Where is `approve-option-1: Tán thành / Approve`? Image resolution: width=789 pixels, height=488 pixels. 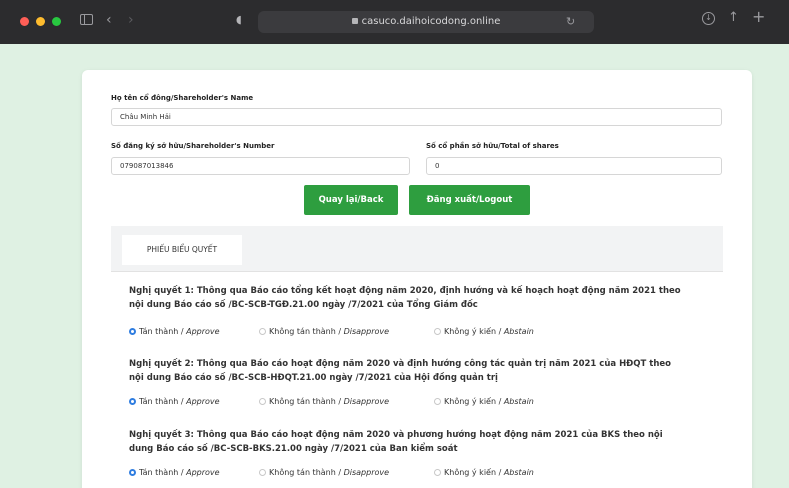 approve-option-1: Tán thành / Approve is located at coordinates (174, 331).